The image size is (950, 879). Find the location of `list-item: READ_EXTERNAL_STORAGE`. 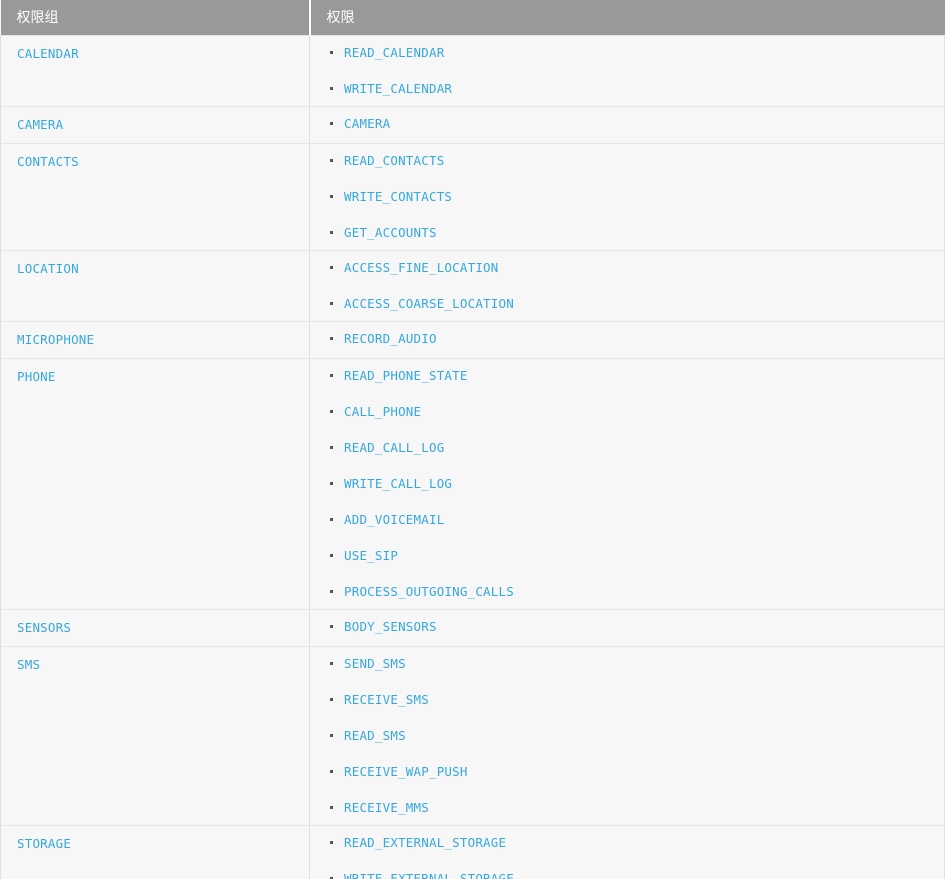

list-item: READ_EXTERNAL_STORAGE is located at coordinates (631, 843).